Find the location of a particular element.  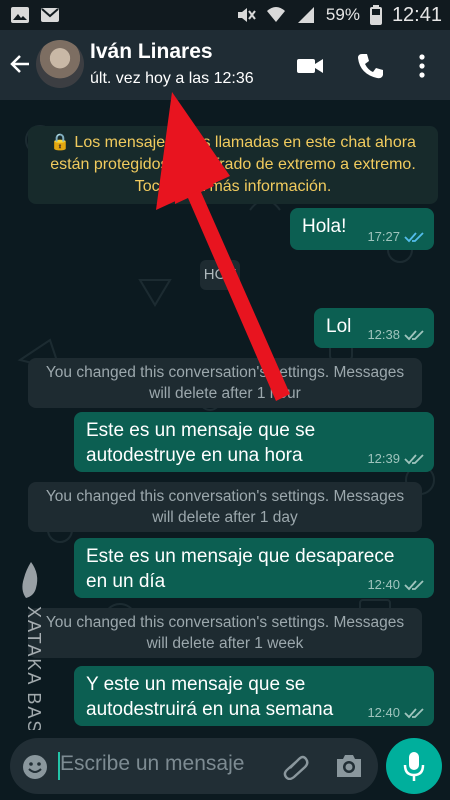

signal-icon is located at coordinates (305, 15).